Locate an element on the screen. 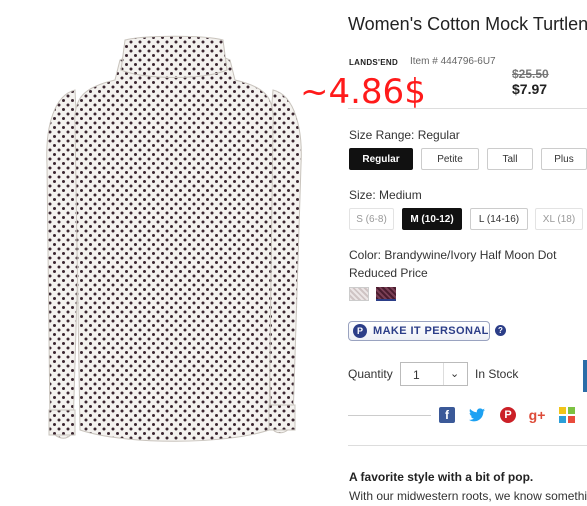 The image size is (587, 506). price-annotation: ~4.86$ is located at coordinates (363, 92).